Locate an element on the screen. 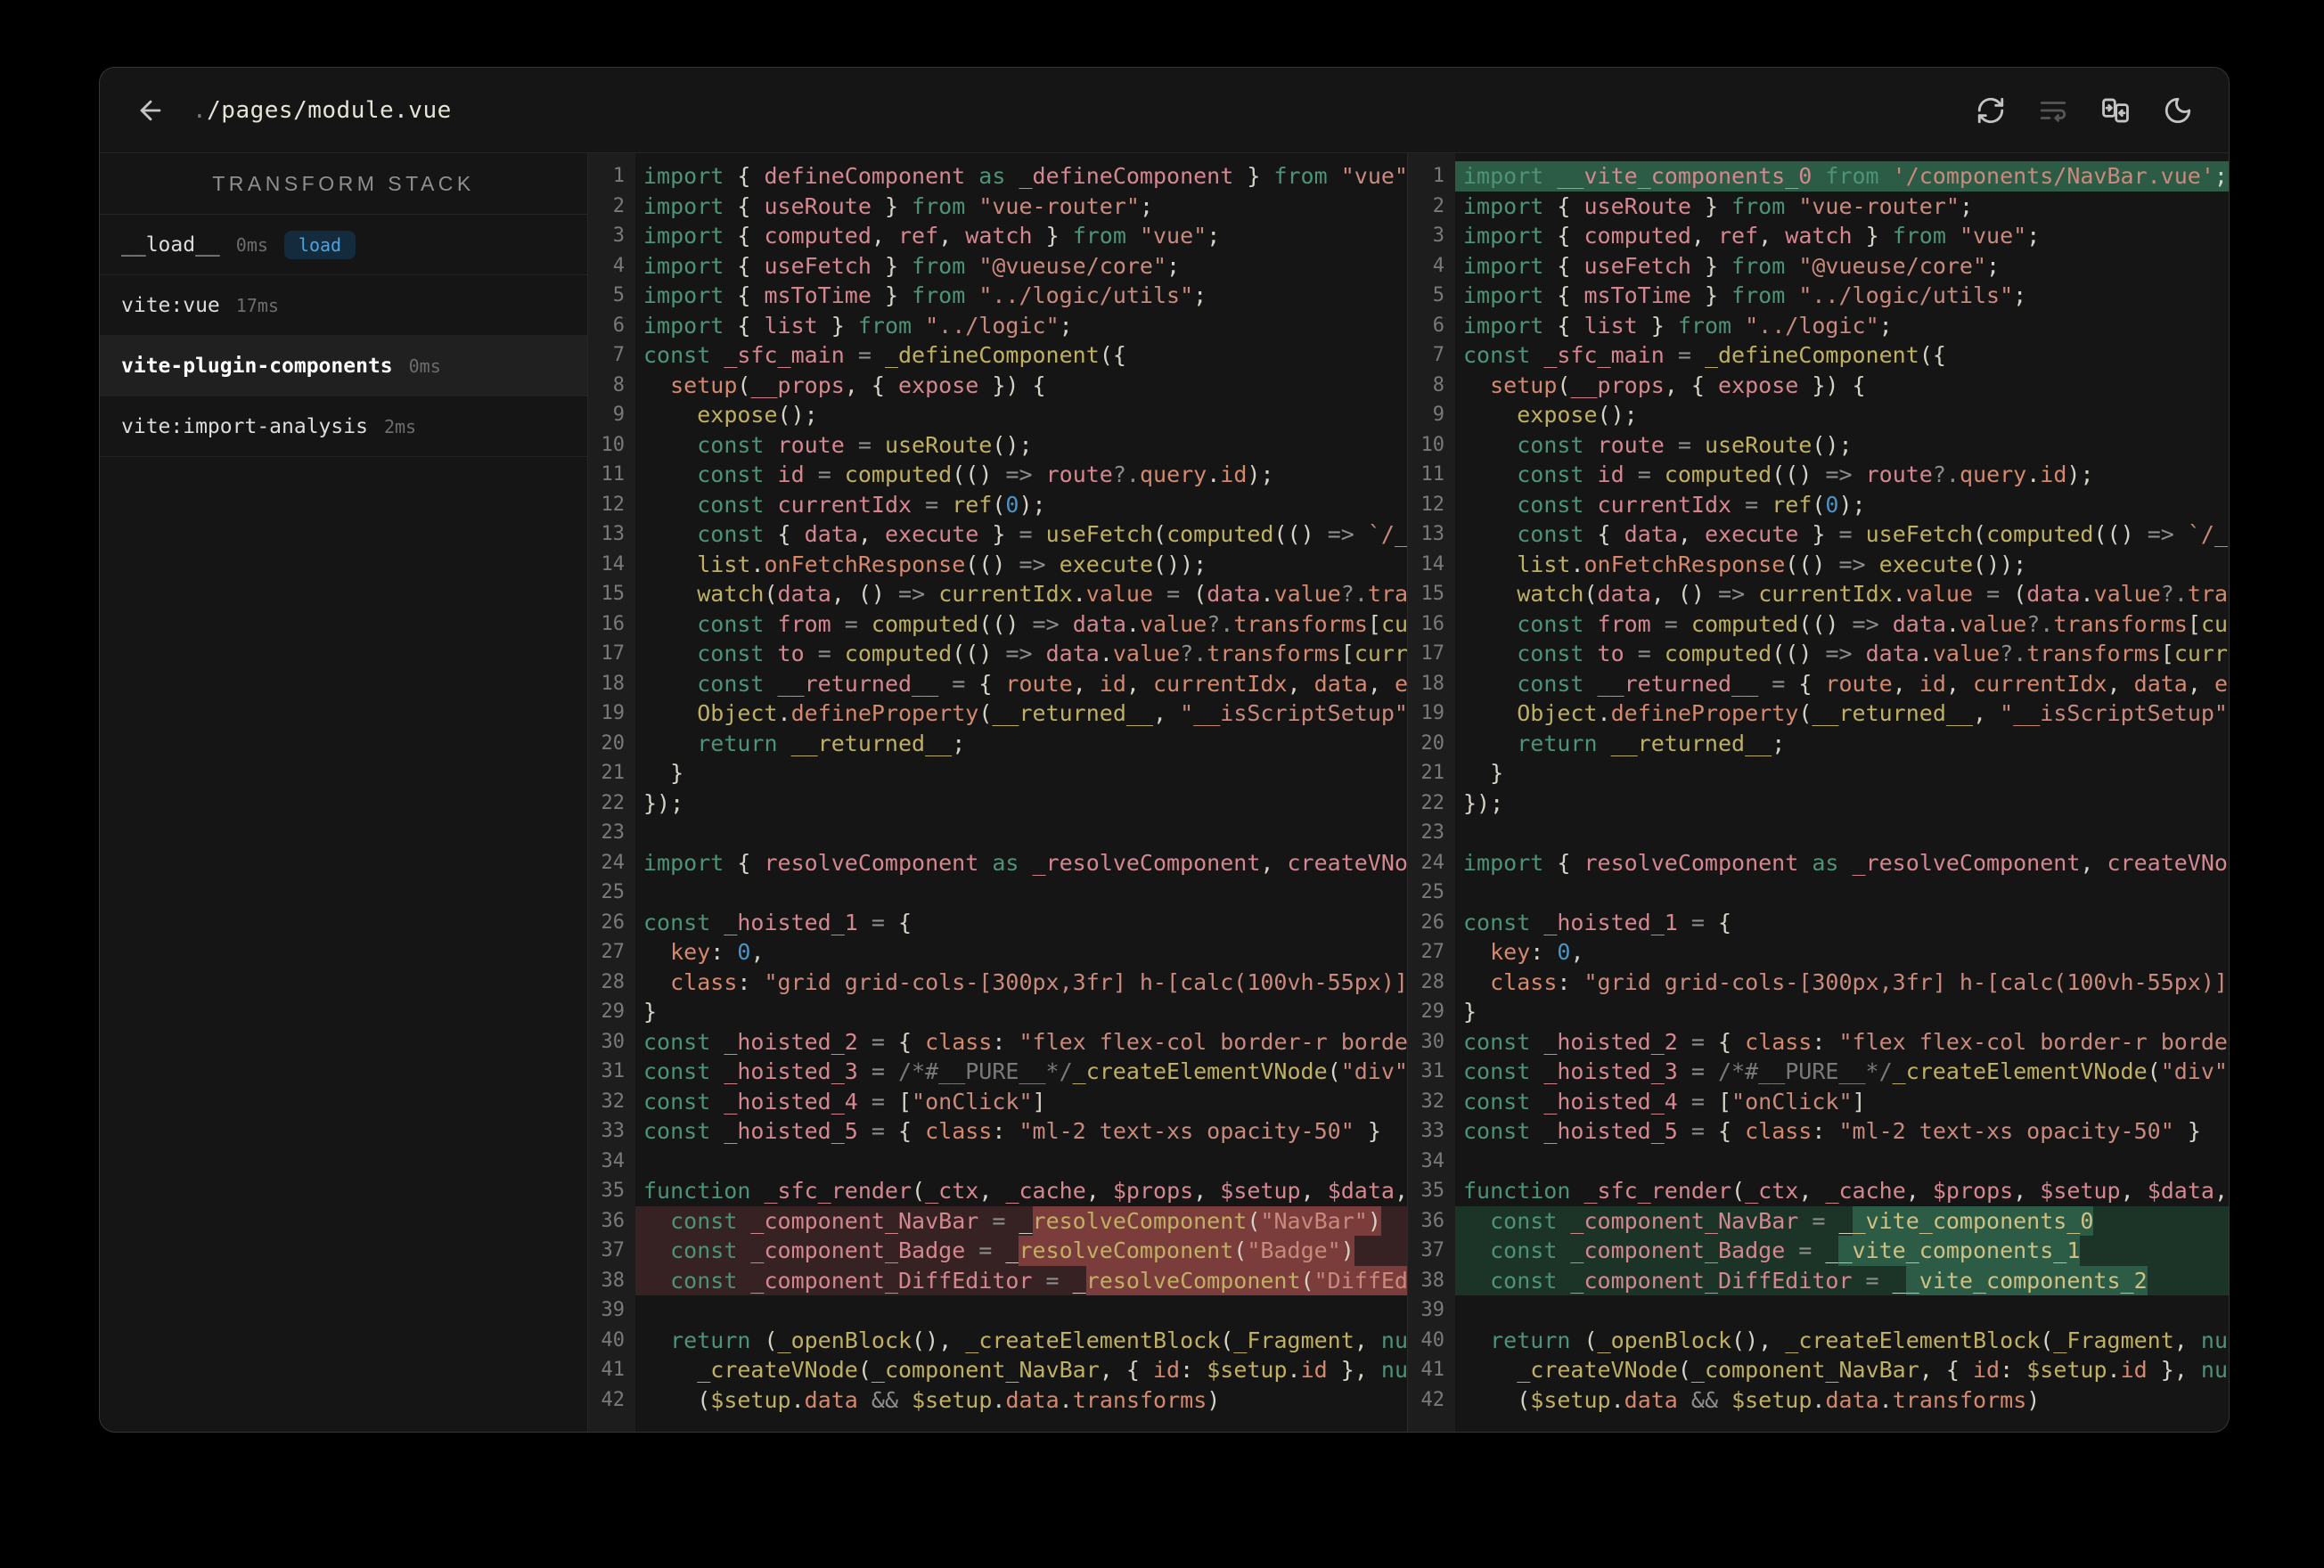 The height and width of the screenshot is (1568, 2324). code-token: execute is located at coordinates (1926, 564).